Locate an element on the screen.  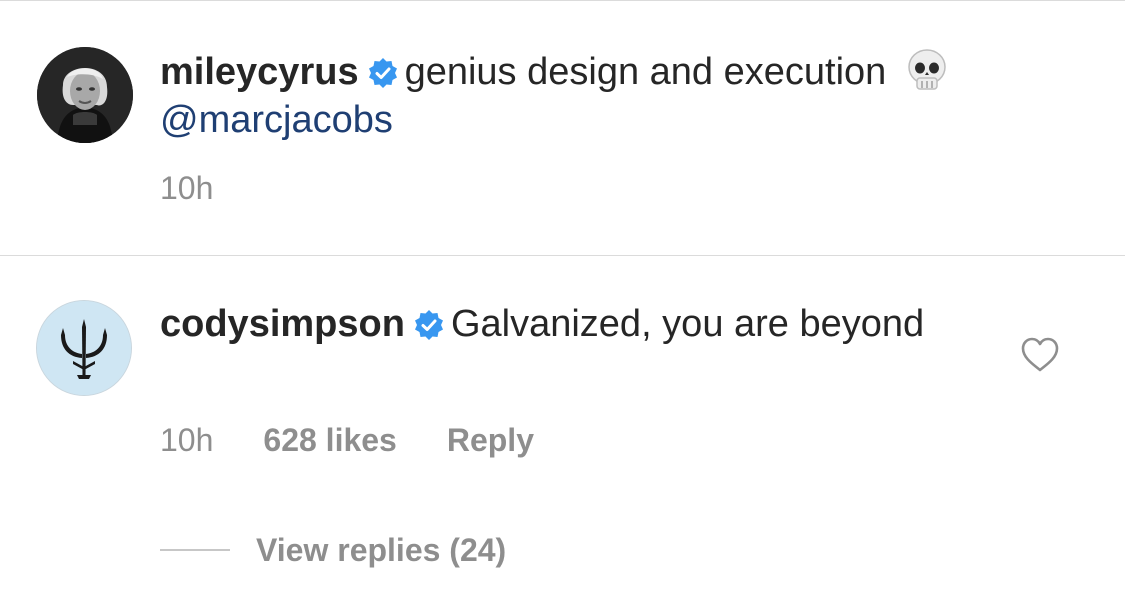
reply-button: Reply is located at coordinates (490, 440).